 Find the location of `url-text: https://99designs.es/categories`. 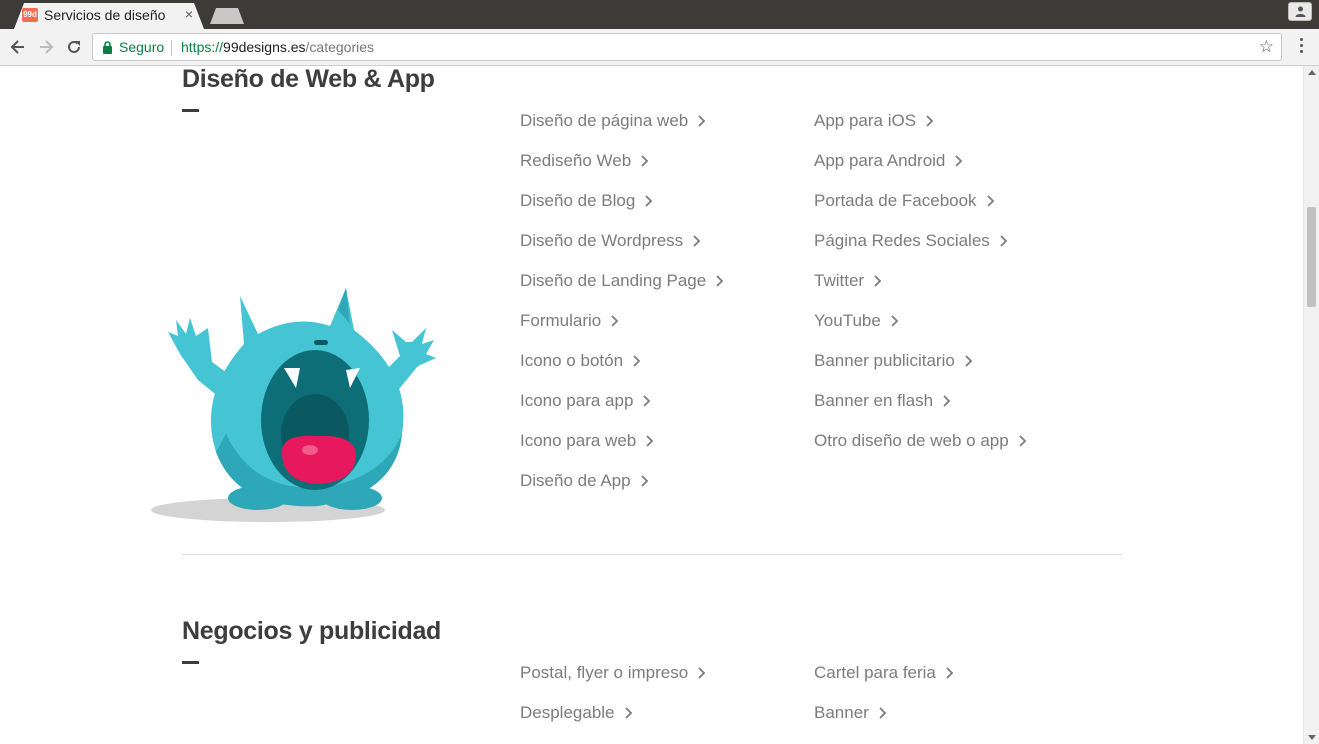

url-text: https://99designs.es/categories is located at coordinates (277, 47).